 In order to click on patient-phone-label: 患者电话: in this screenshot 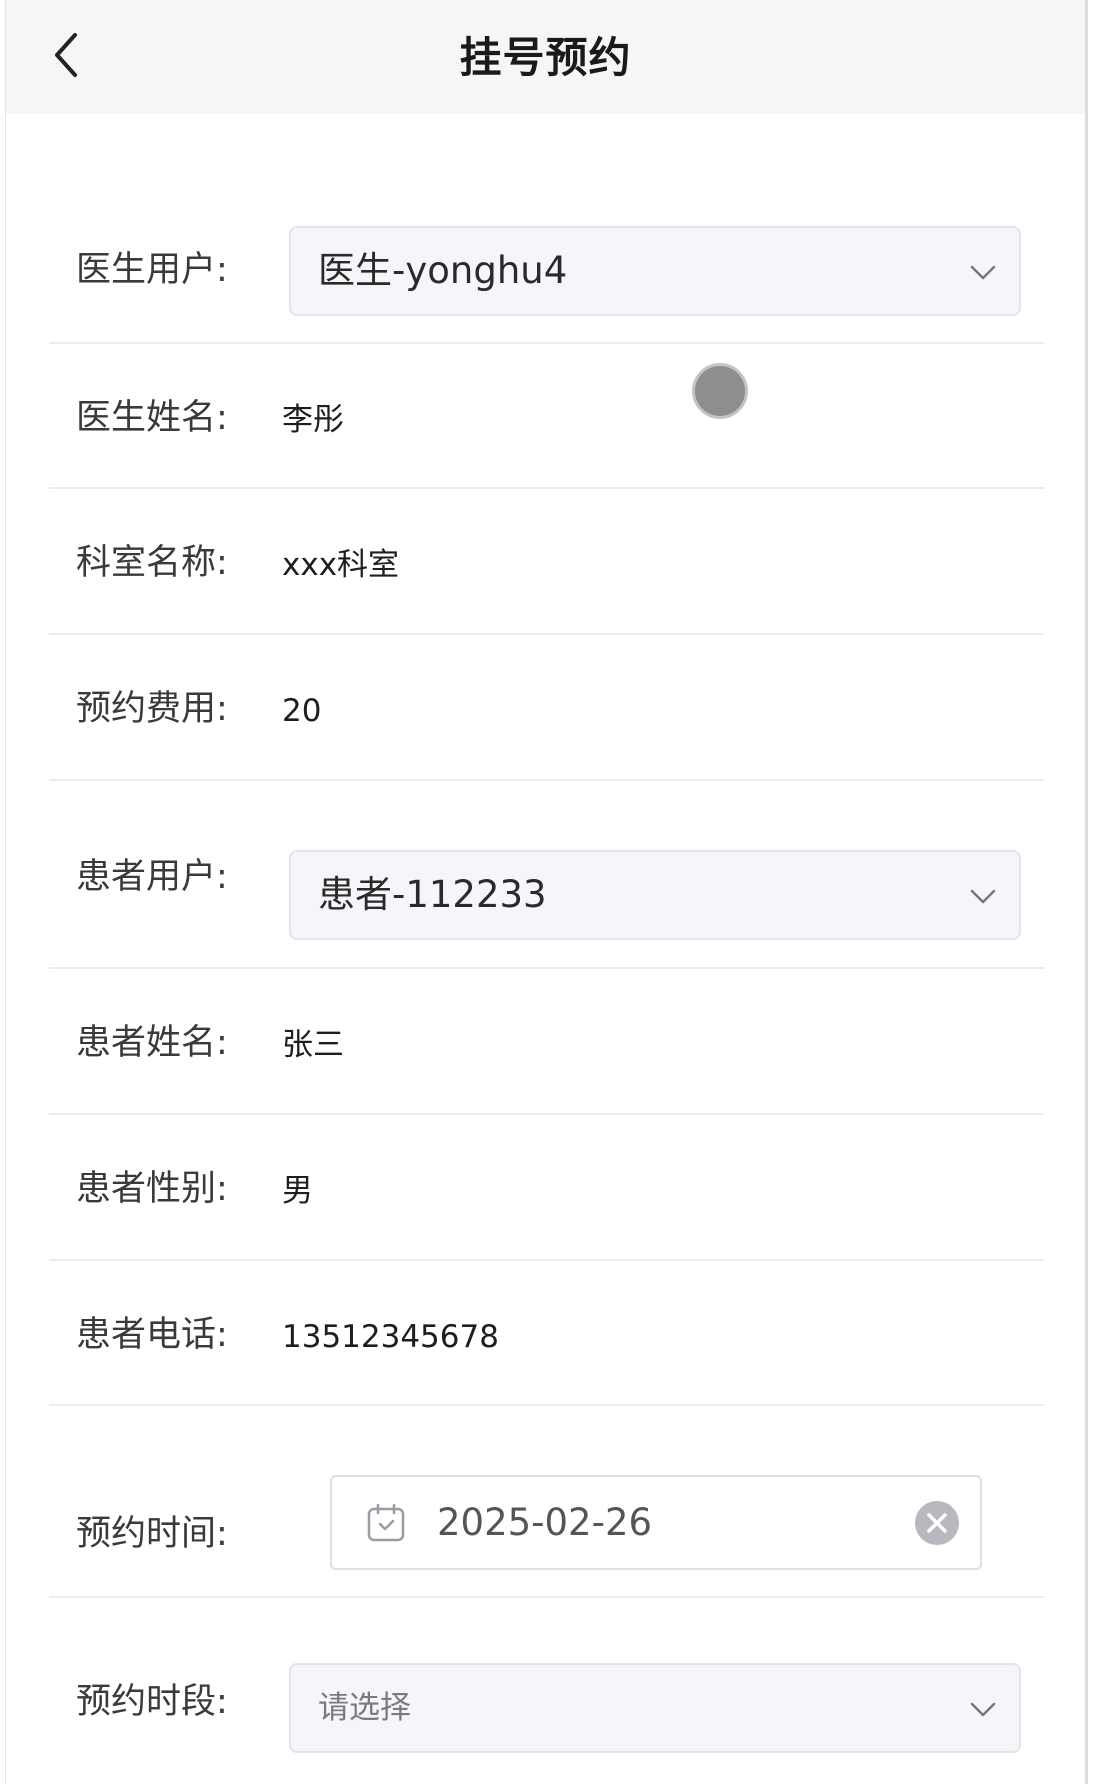, I will do `click(152, 1335)`.